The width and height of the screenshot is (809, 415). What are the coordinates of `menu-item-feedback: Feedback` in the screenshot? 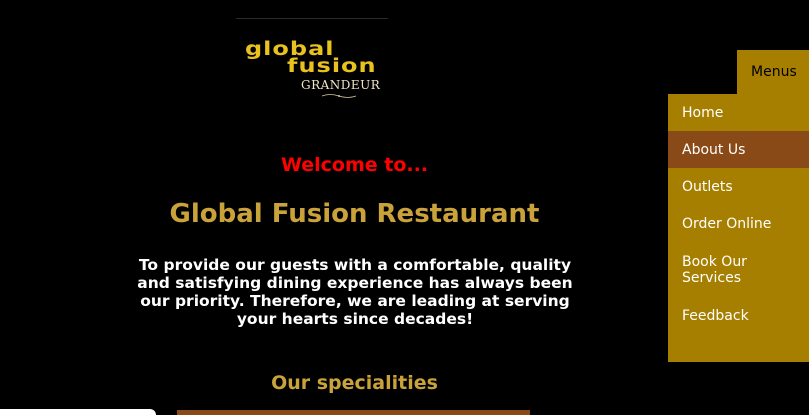 It's located at (738, 316).